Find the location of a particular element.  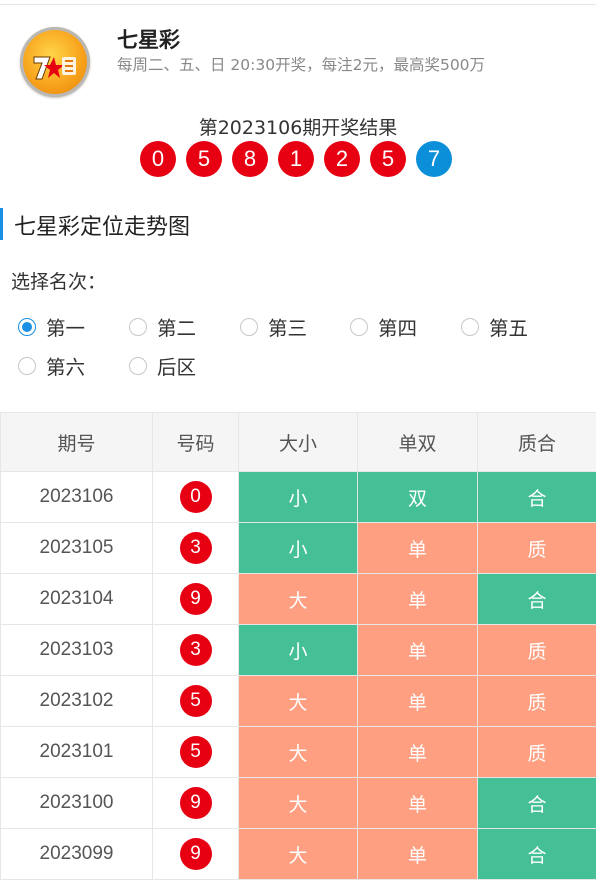

header-size: 大小 is located at coordinates (298, 442).